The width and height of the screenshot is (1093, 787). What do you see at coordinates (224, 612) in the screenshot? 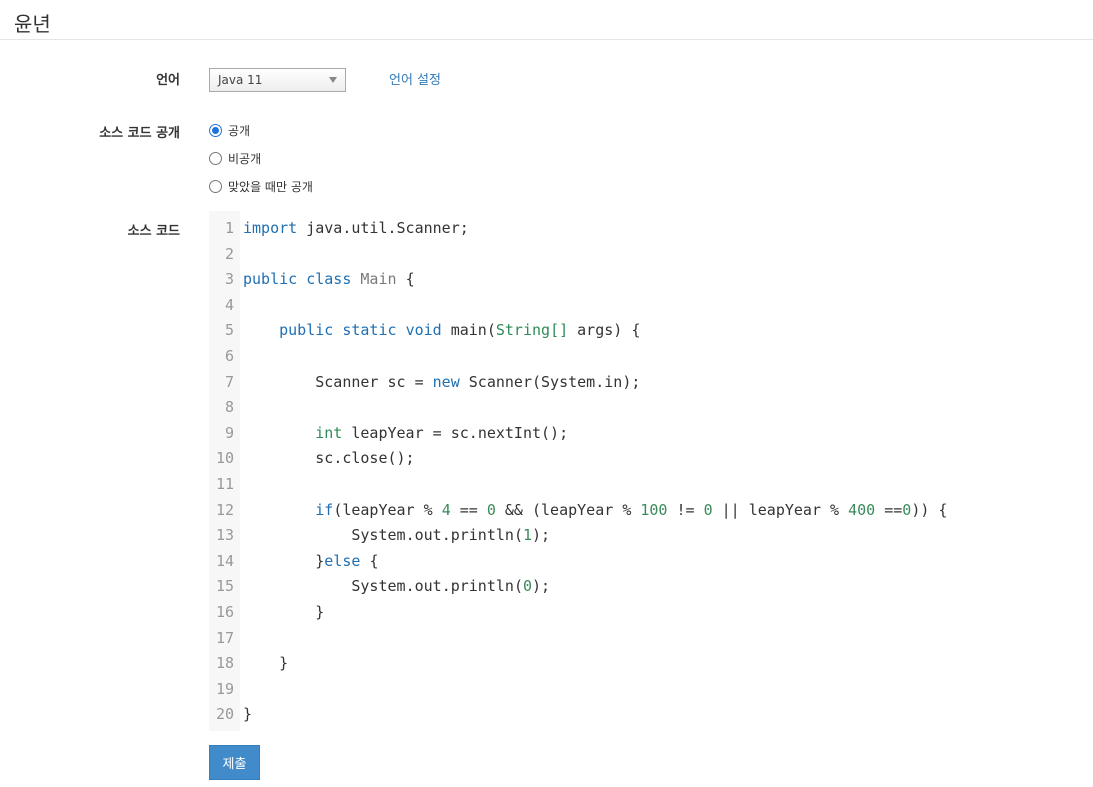
I see `line-number: 16` at bounding box center [224, 612].